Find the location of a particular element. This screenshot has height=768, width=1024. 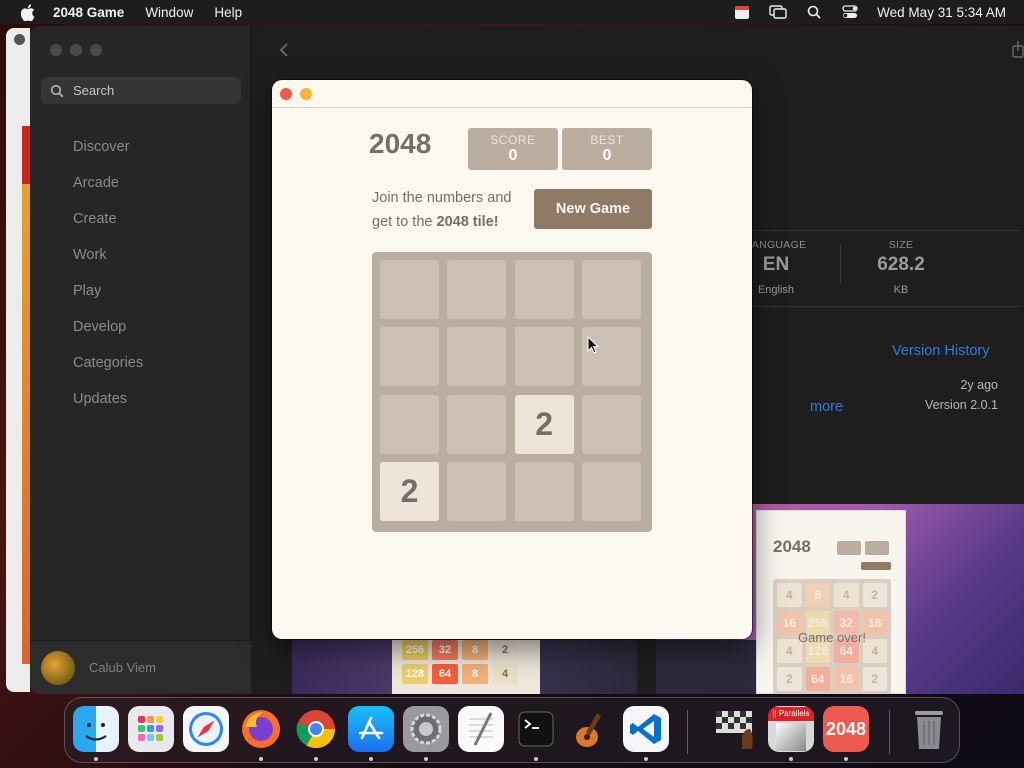

background-window-edge is located at coordinates (18, 360).